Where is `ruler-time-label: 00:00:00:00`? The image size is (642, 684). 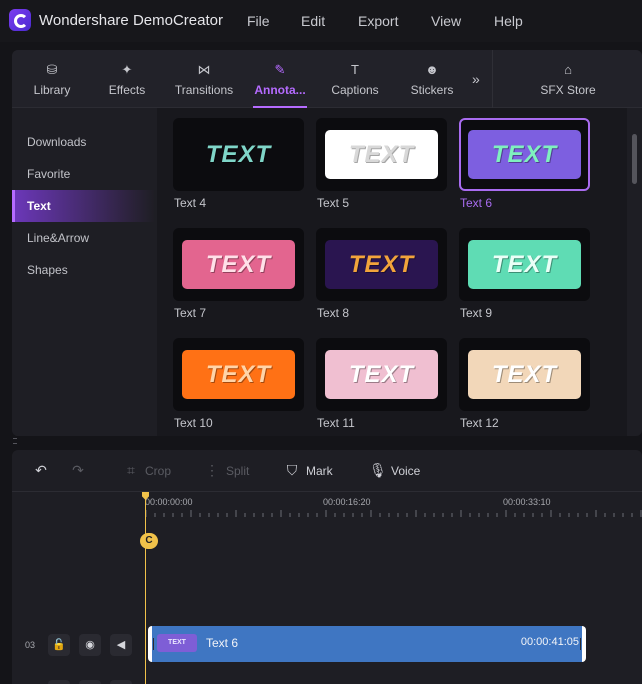
ruler-time-label: 00:00:00:00 is located at coordinates (169, 502).